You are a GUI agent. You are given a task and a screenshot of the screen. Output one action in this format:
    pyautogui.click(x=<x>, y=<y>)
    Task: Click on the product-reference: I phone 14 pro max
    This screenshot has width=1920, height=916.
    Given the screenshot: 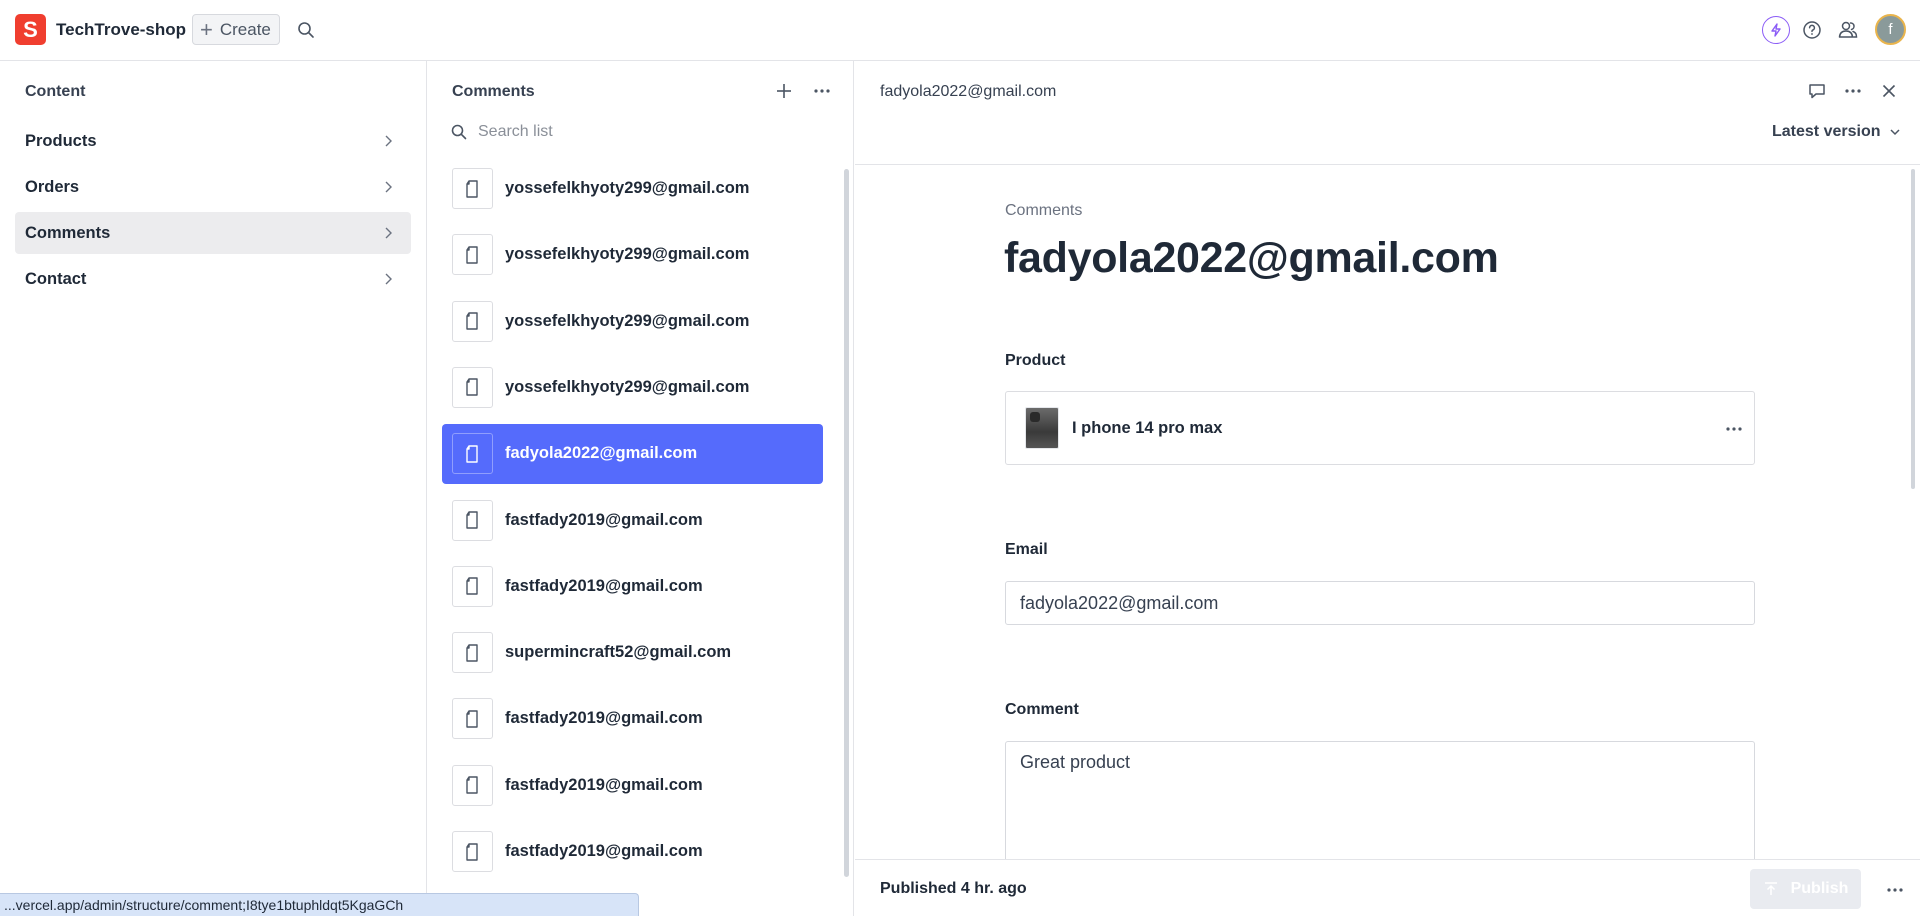 What is the action you would take?
    pyautogui.click(x=1380, y=428)
    